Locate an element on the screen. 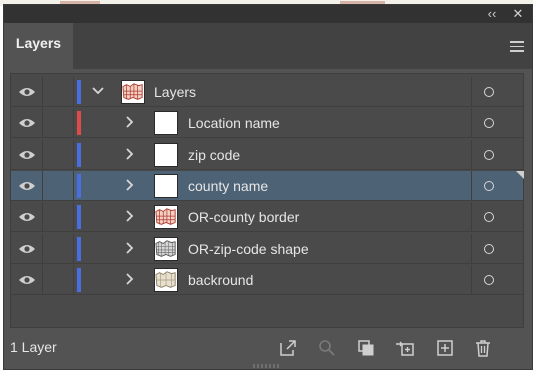 The image size is (533, 374). layer-row: Layers is located at coordinates (267, 92).